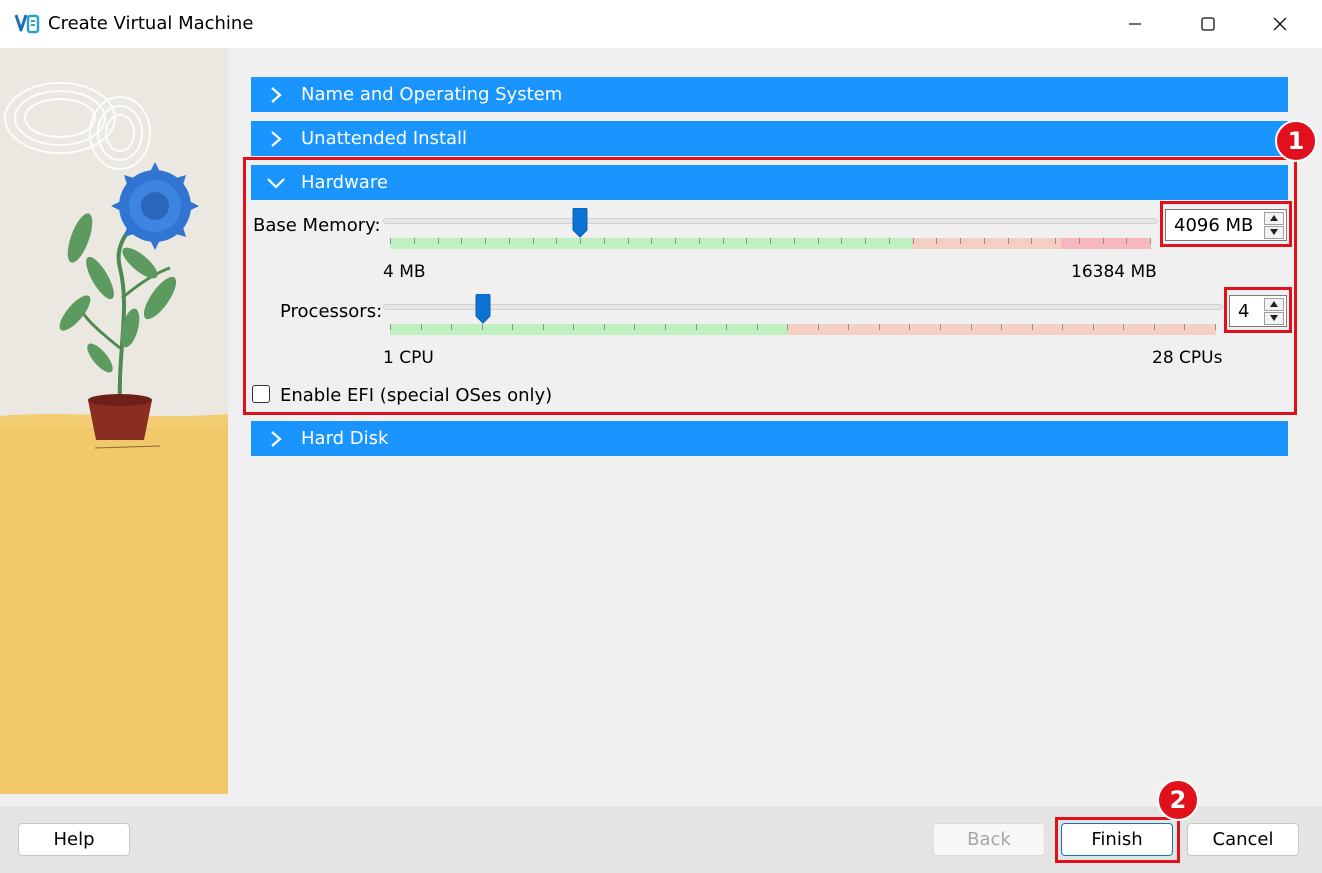 The height and width of the screenshot is (873, 1322). What do you see at coordinates (151, 23) in the screenshot?
I see `window-title: Create Virtual Machine` at bounding box center [151, 23].